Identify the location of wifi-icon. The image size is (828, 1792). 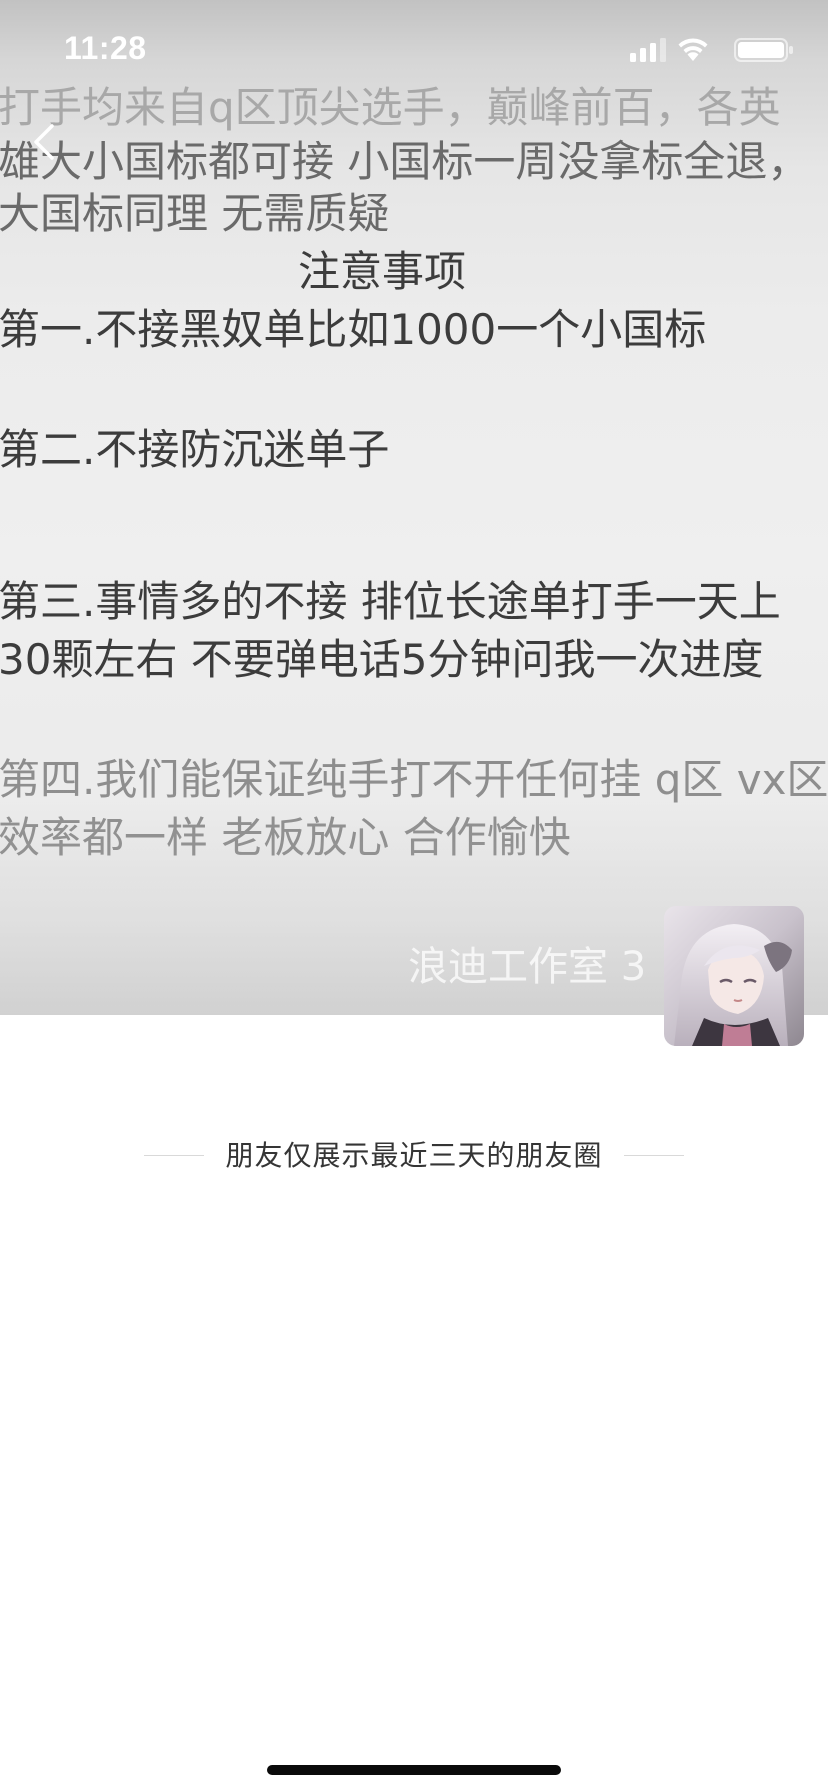
(693, 49).